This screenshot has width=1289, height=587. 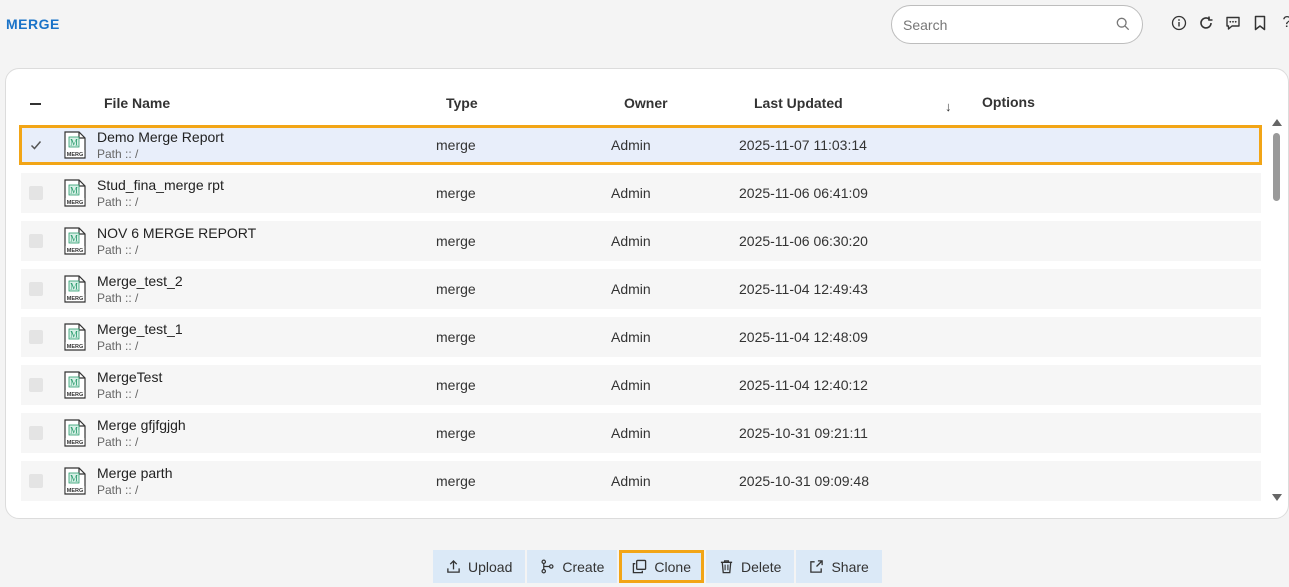 I want to click on file-name: Merge parth, so click(x=134, y=473).